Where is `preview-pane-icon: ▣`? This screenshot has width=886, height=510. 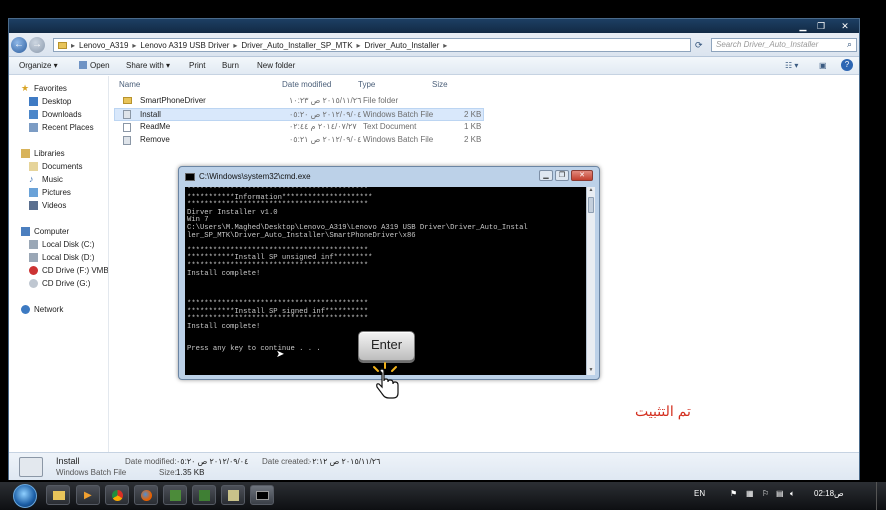 preview-pane-icon: ▣ is located at coordinates (823, 66).